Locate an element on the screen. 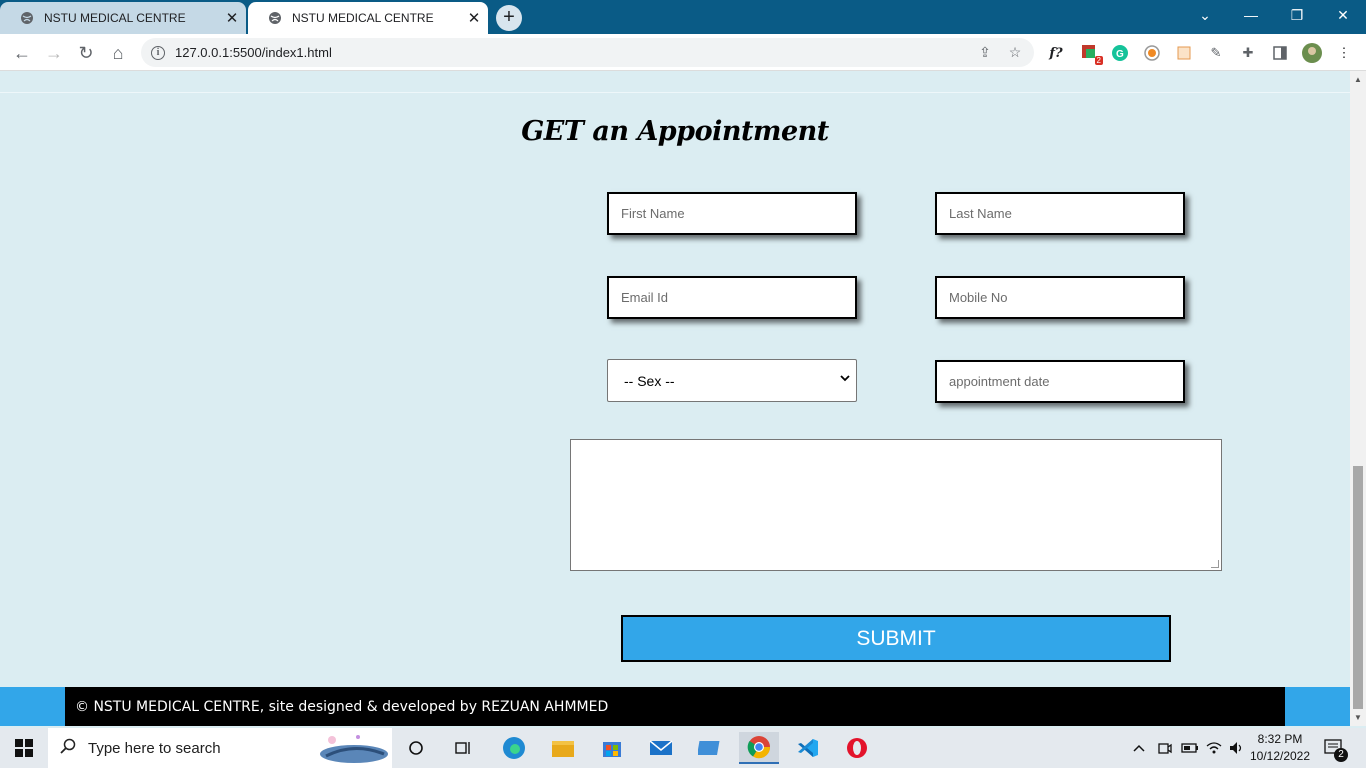  notification-center-icon: 2 is located at coordinates (1336, 748).